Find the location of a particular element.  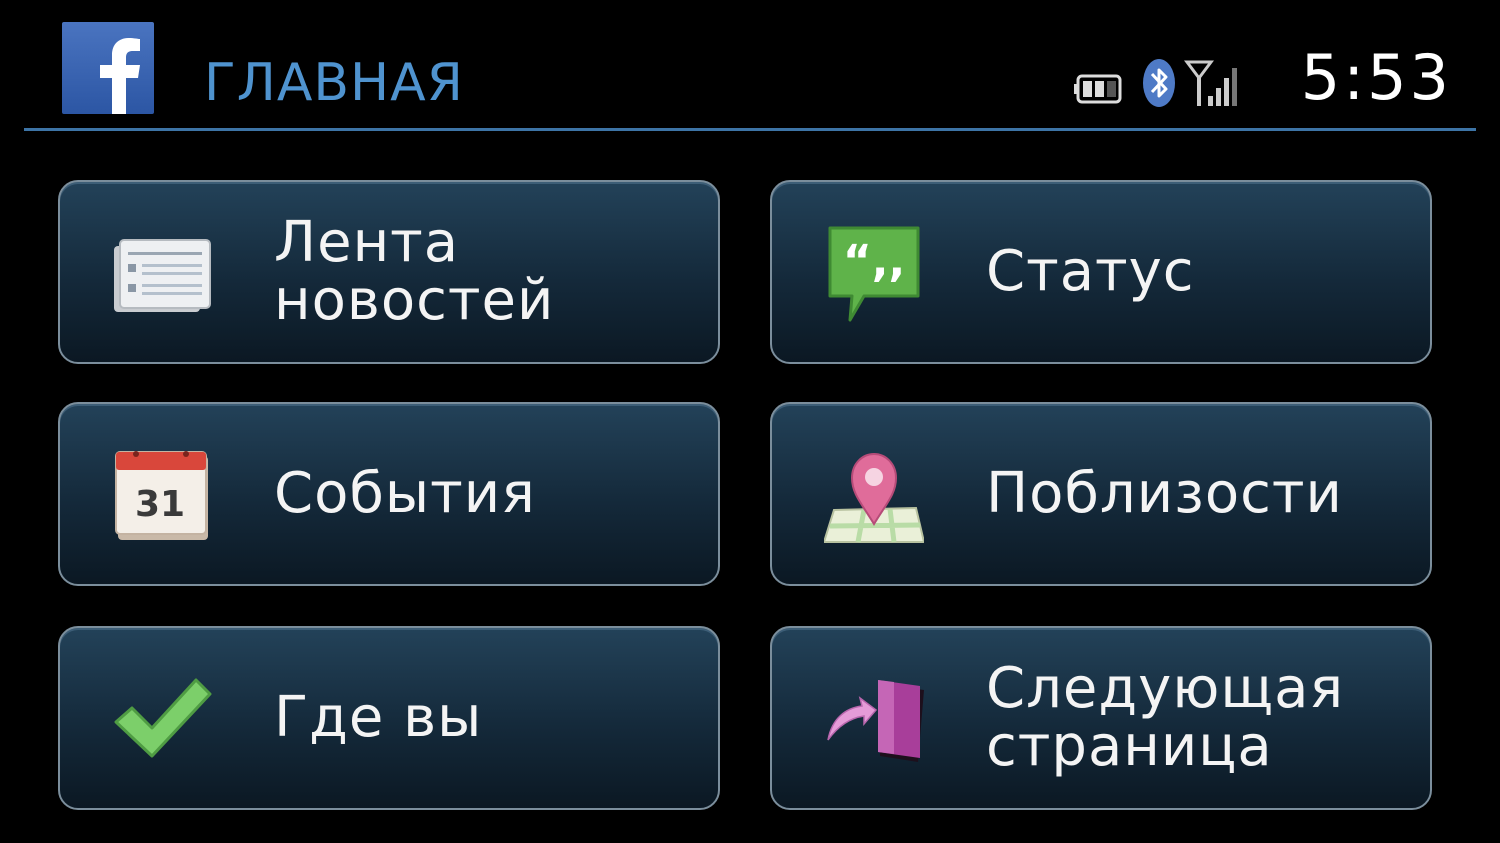

tile-next-page: Следующая страница is located at coordinates (1101, 718).